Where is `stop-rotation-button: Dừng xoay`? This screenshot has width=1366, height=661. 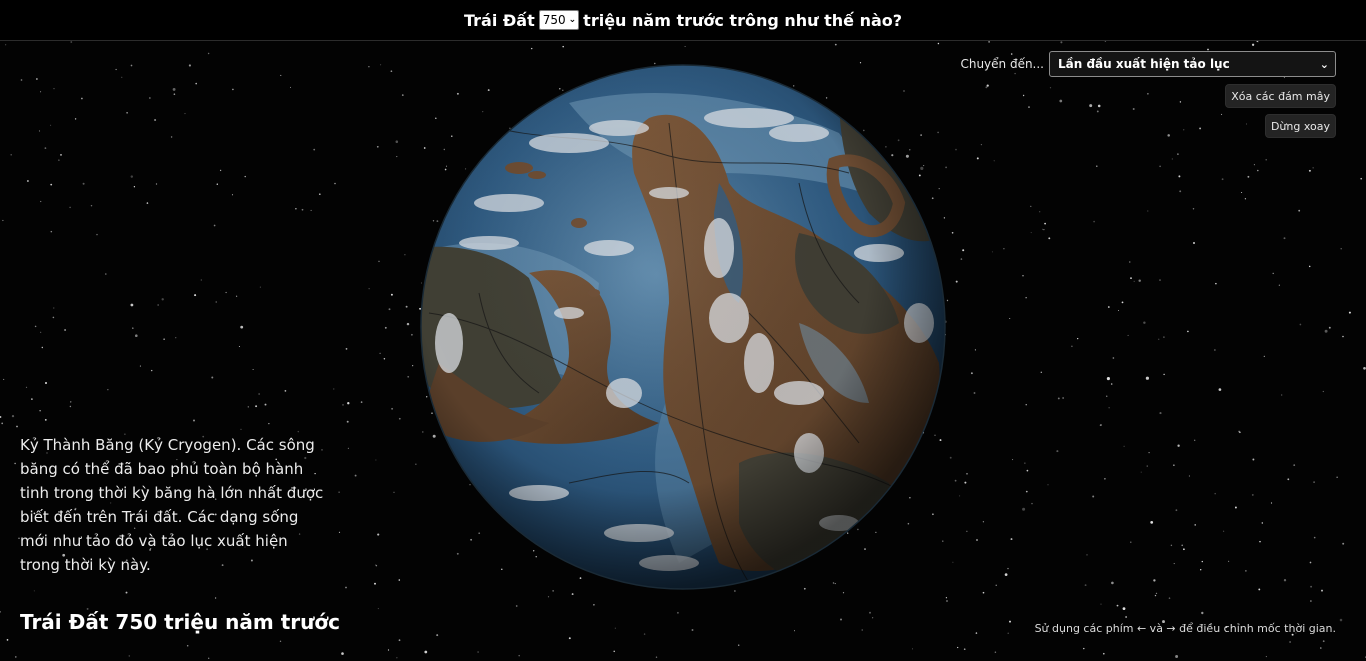 stop-rotation-button: Dừng xoay is located at coordinates (1300, 126).